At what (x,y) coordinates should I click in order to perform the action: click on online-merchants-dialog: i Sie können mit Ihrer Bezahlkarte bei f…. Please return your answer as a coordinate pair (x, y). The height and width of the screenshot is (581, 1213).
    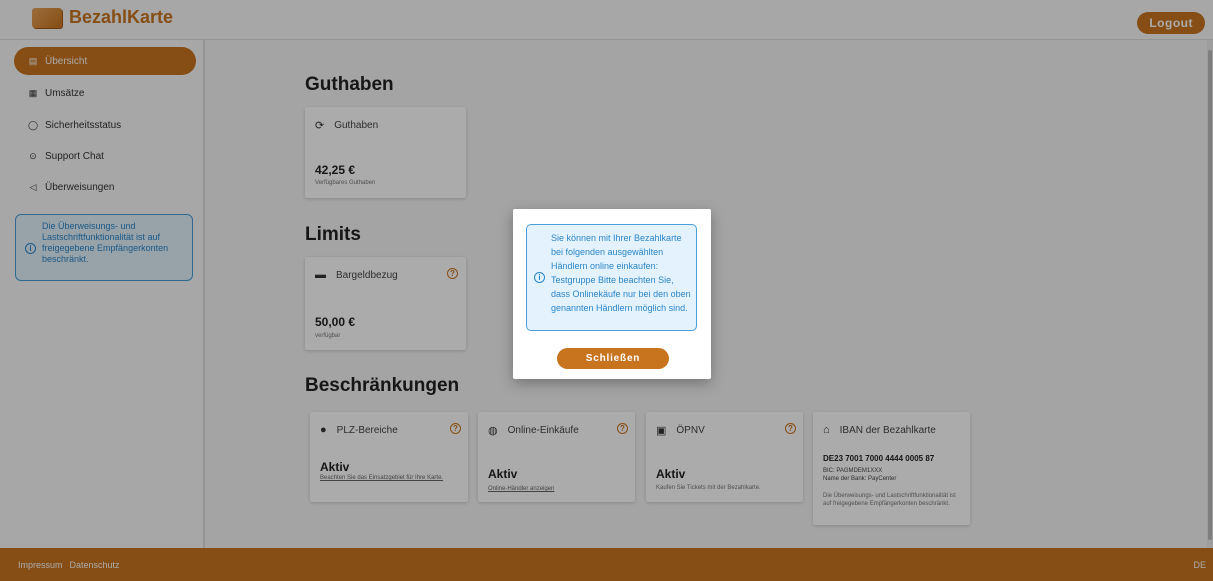
    Looking at the image, I should click on (612, 294).